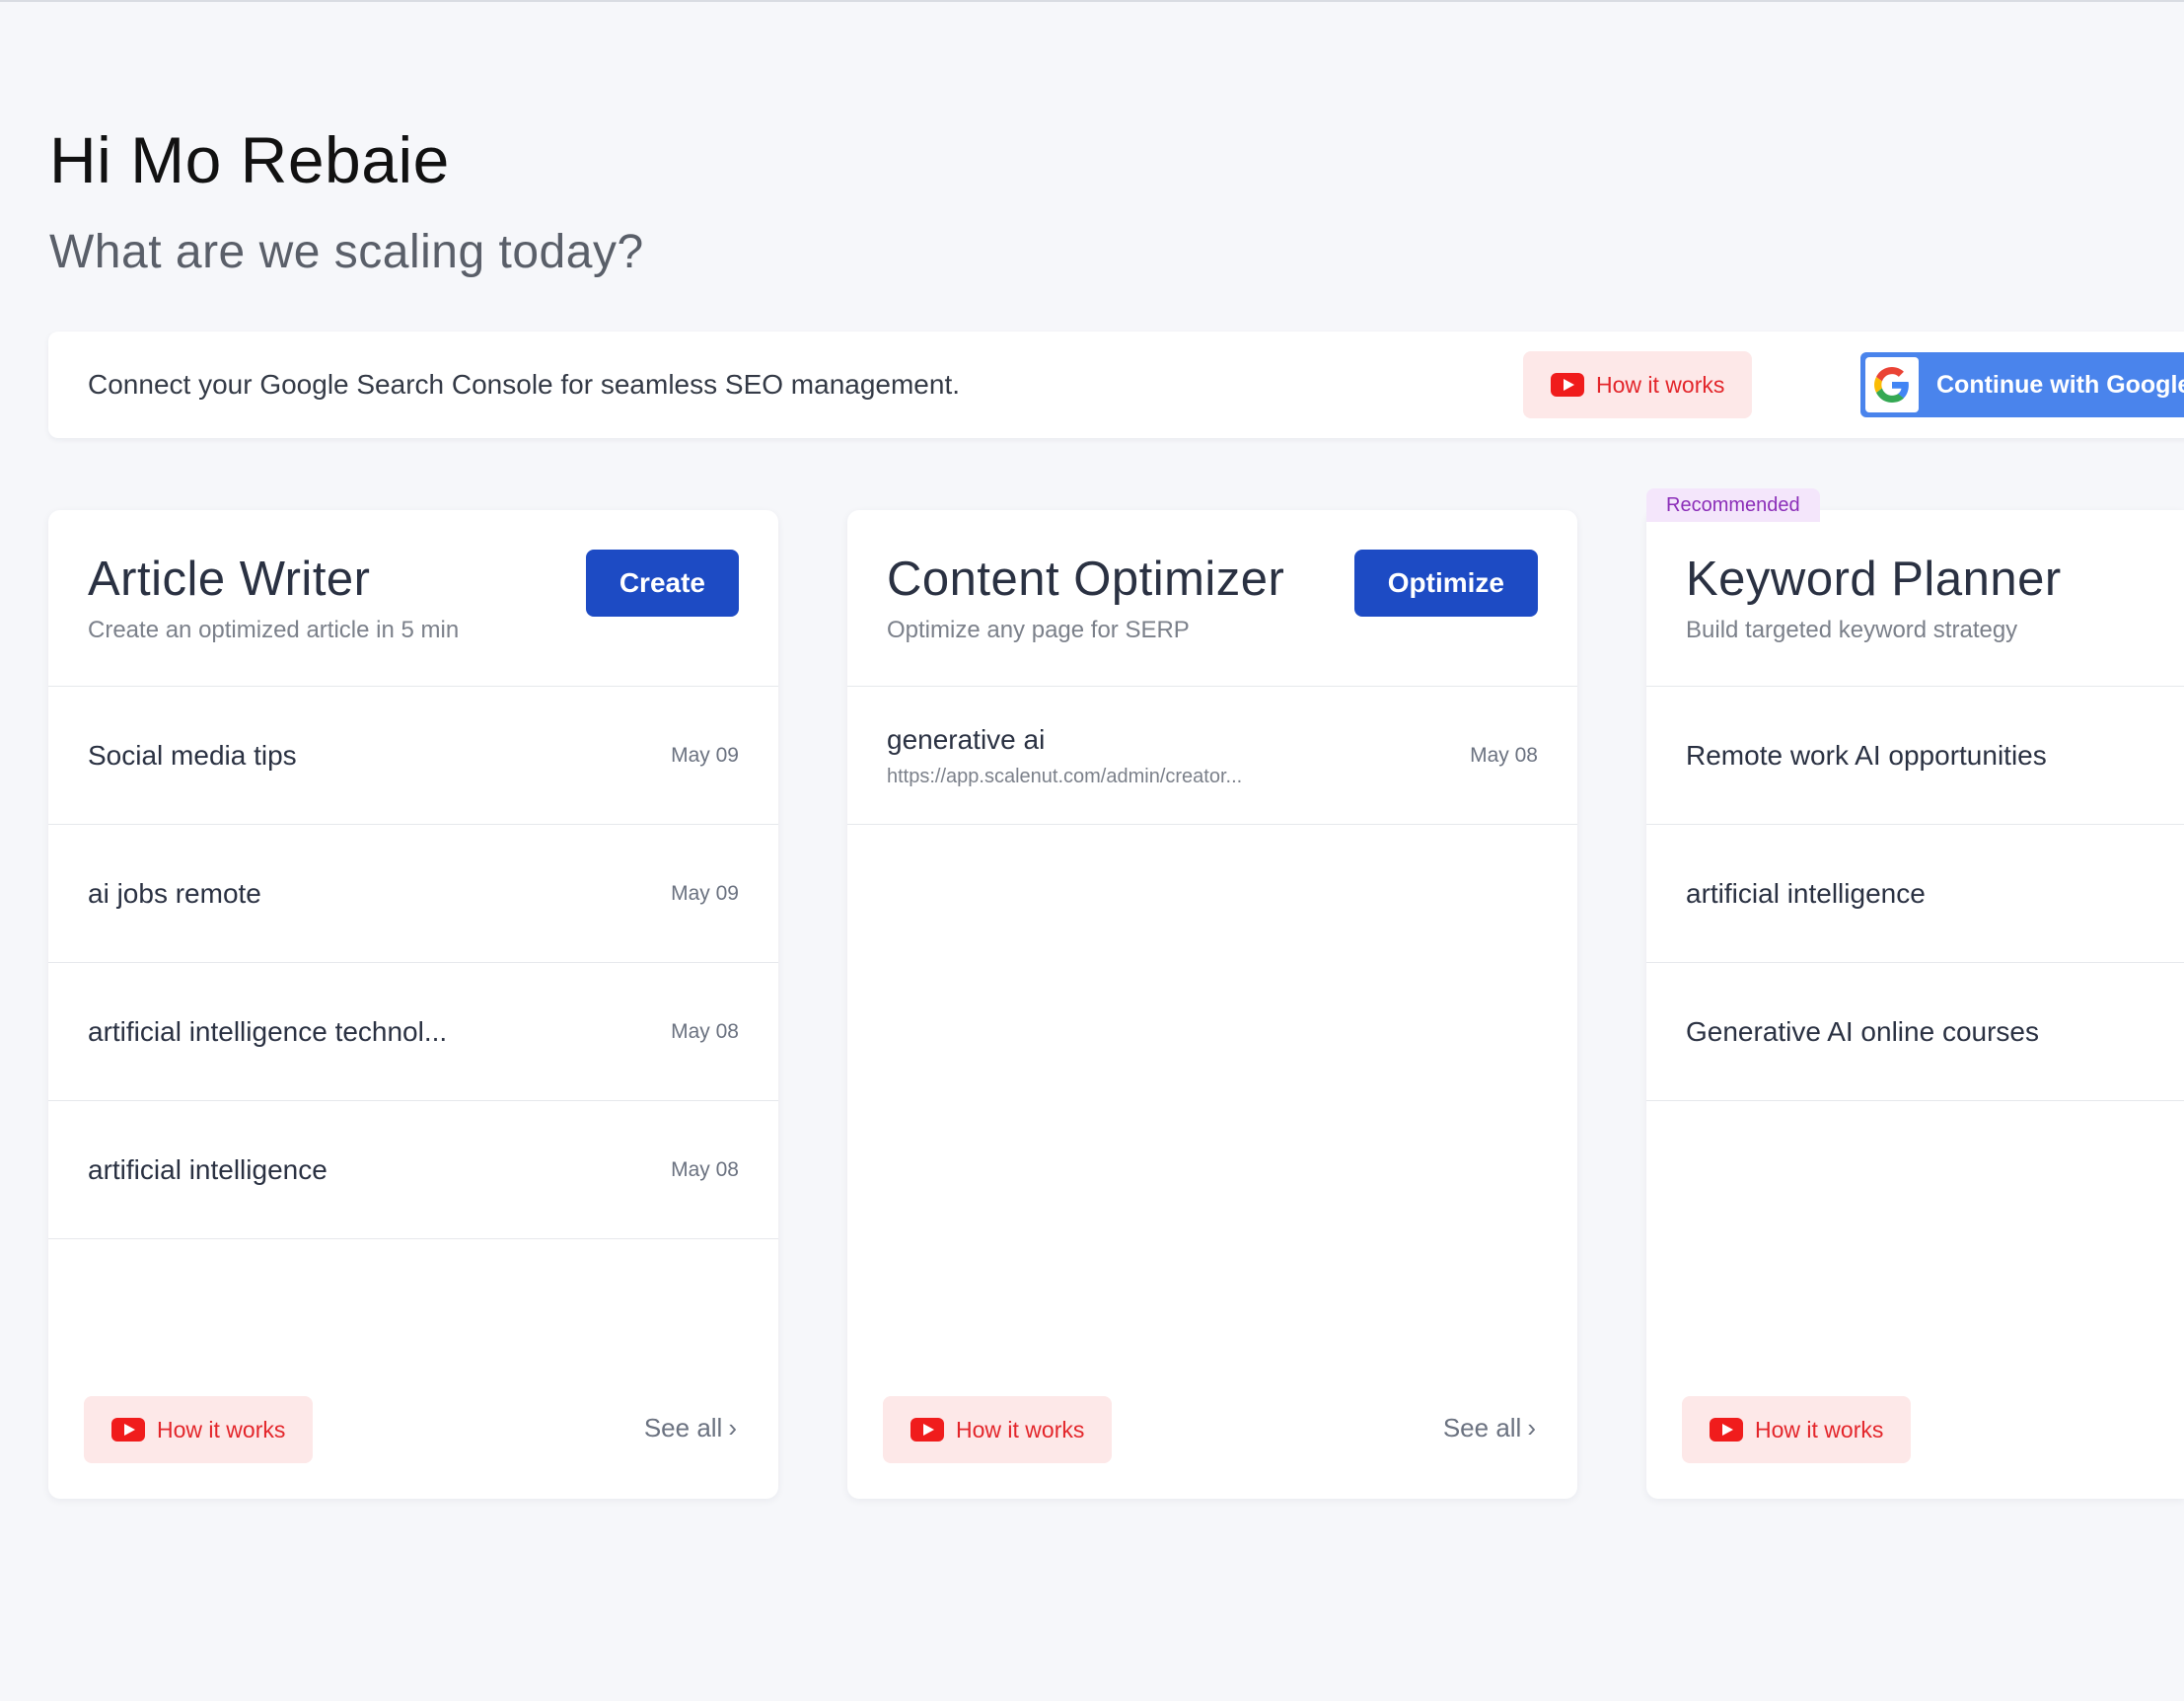  What do you see at coordinates (1866, 755) in the screenshot?
I see `item-title: Remote work AI opportunities` at bounding box center [1866, 755].